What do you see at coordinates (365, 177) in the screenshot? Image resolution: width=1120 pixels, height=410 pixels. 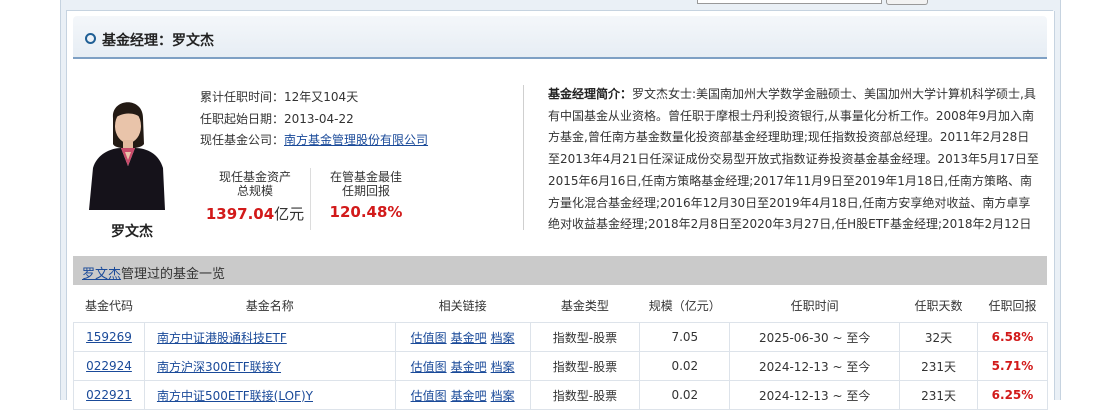 I see `return-label-line1: 在管基金最佳` at bounding box center [365, 177].